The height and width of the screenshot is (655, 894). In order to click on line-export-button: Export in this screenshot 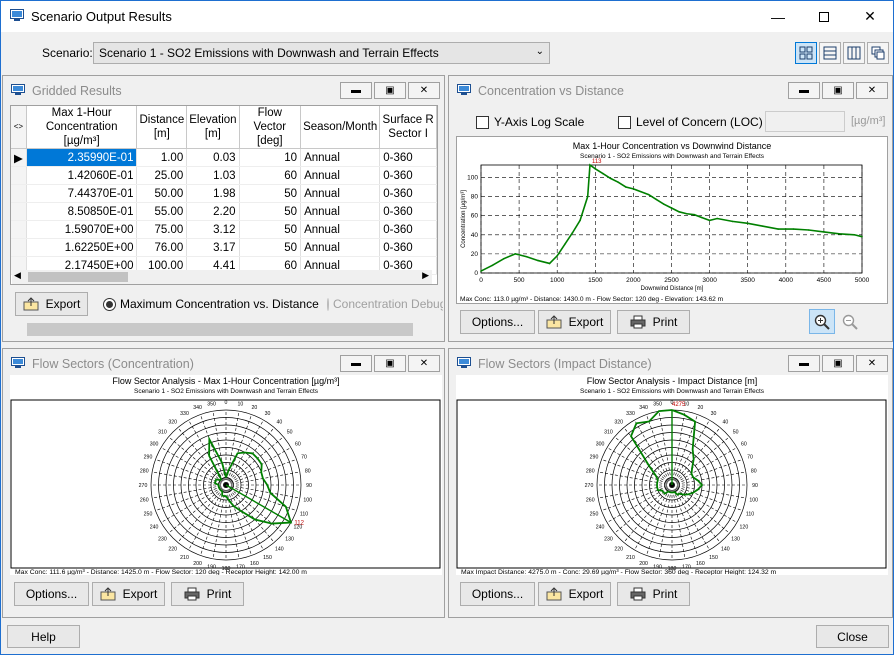, I will do `click(574, 322)`.